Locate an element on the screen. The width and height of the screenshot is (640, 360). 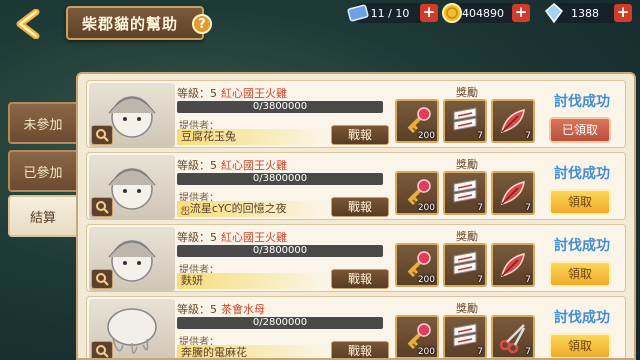
stamina-counter: 11 / 10 + is located at coordinates (392, 13).